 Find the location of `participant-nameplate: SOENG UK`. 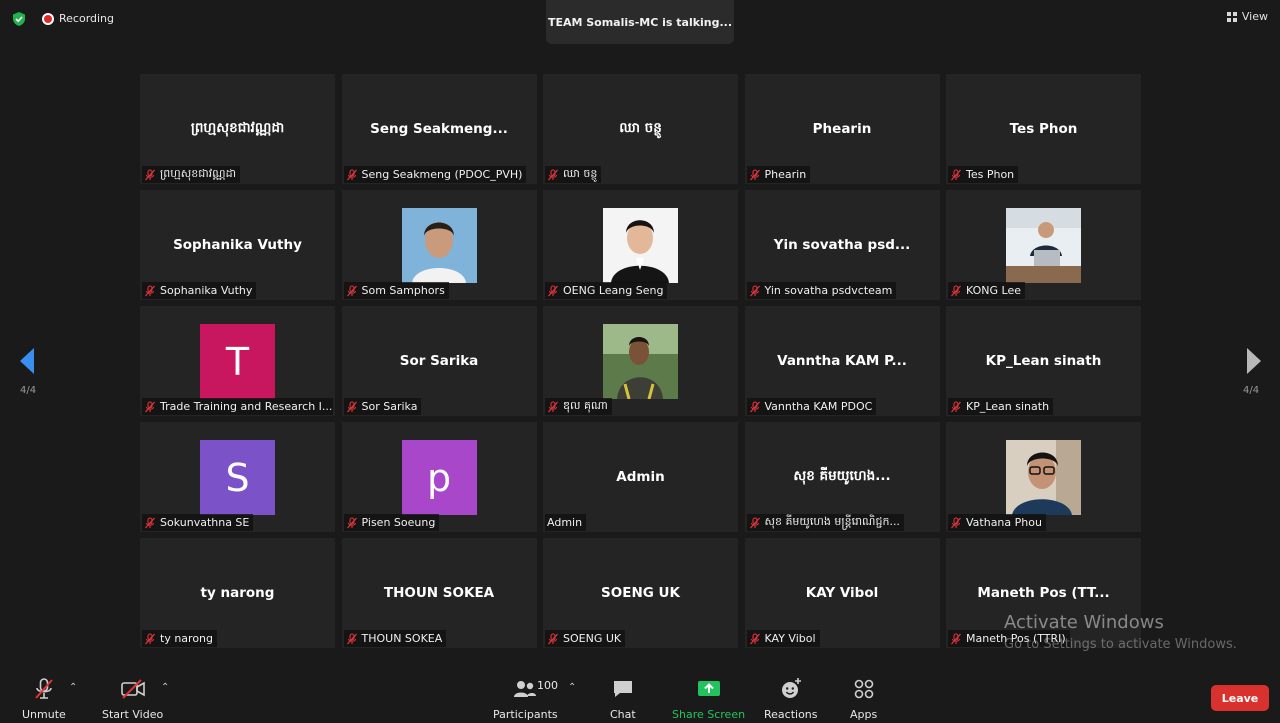

participant-nameplate: SOENG UK is located at coordinates (585, 638).